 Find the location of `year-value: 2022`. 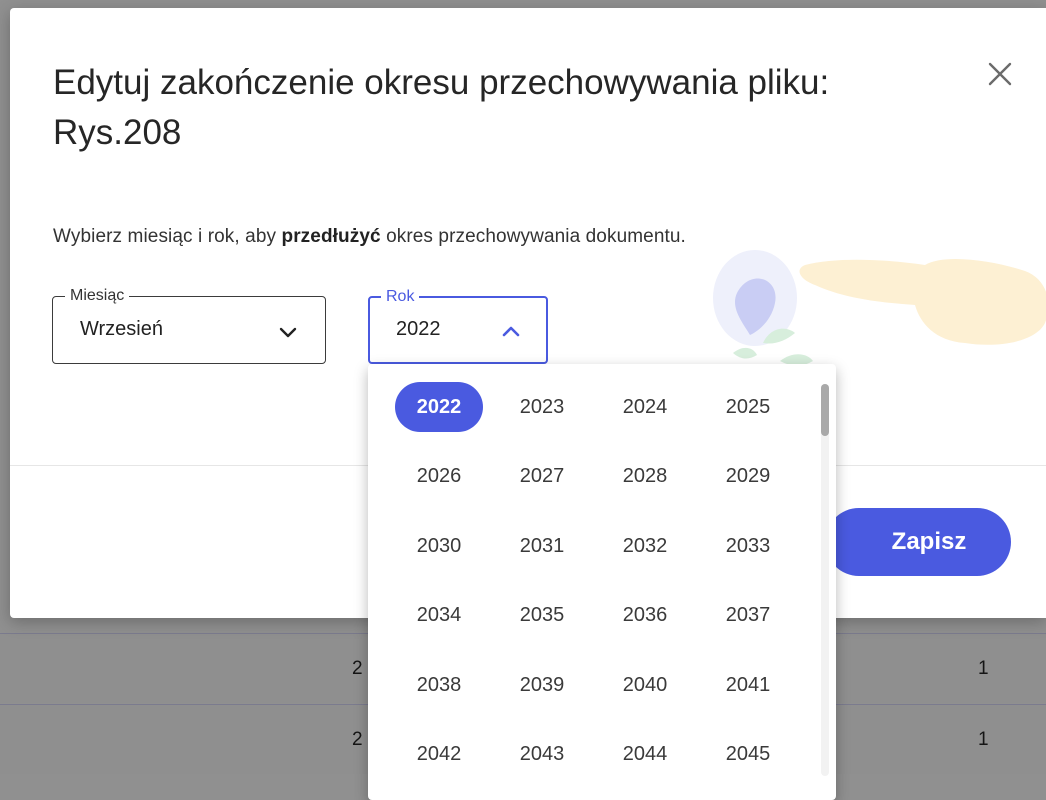

year-value: 2022 is located at coordinates (418, 329).